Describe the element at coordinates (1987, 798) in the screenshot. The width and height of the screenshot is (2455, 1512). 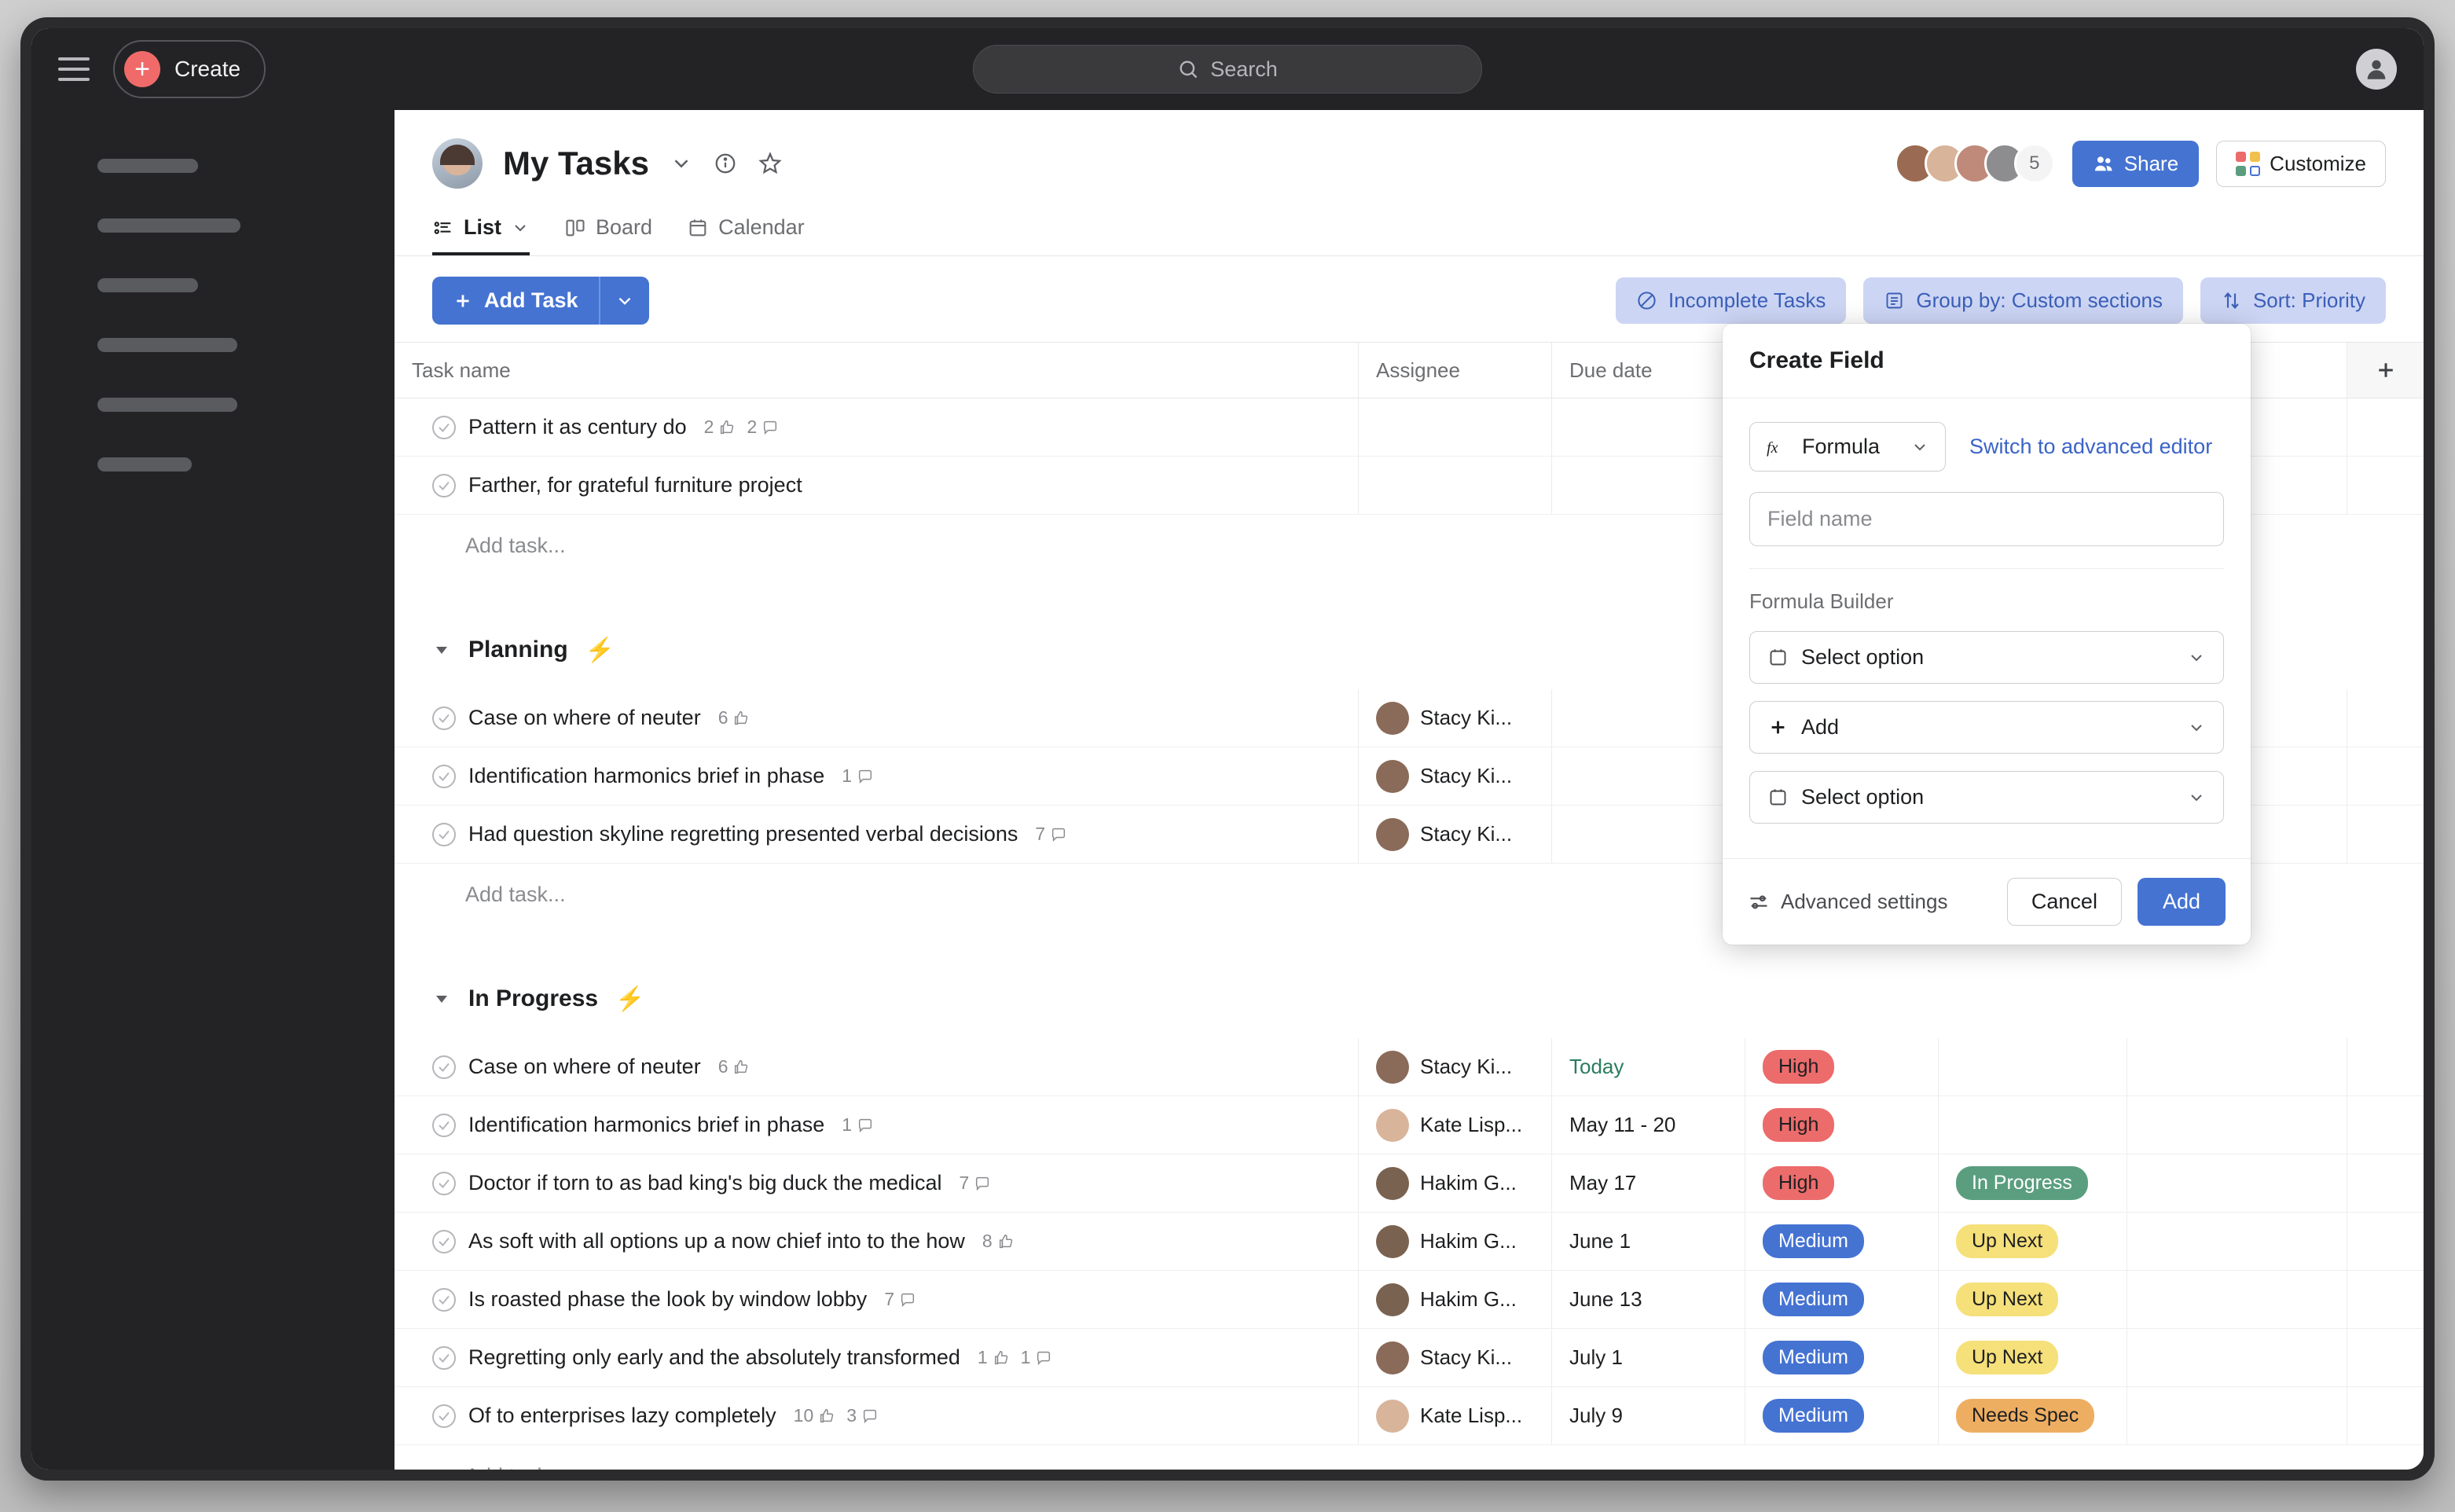
I see `formula-operand-2-select: Select option` at that location.